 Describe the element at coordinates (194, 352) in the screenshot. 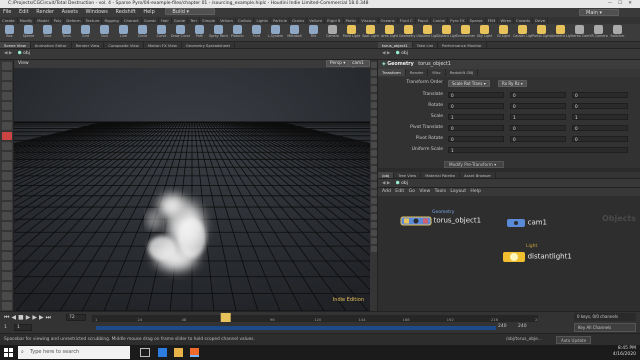

I see `houdini-taskbar-icon` at that location.